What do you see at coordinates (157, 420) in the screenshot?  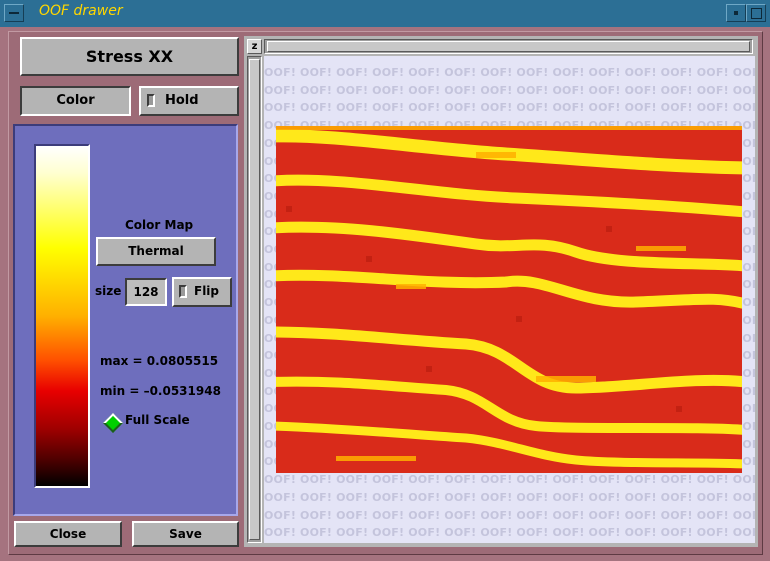 I see `full-scale-label: Full Scale` at bounding box center [157, 420].